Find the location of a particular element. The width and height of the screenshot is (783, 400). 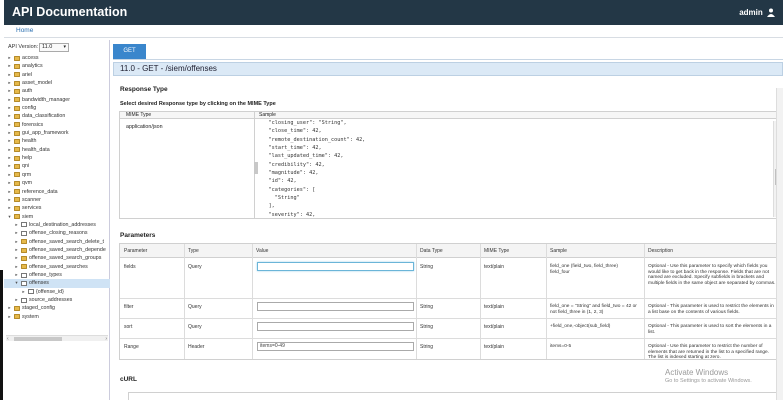

sidebar-item-auth: ▸ auth is located at coordinates (57, 91).